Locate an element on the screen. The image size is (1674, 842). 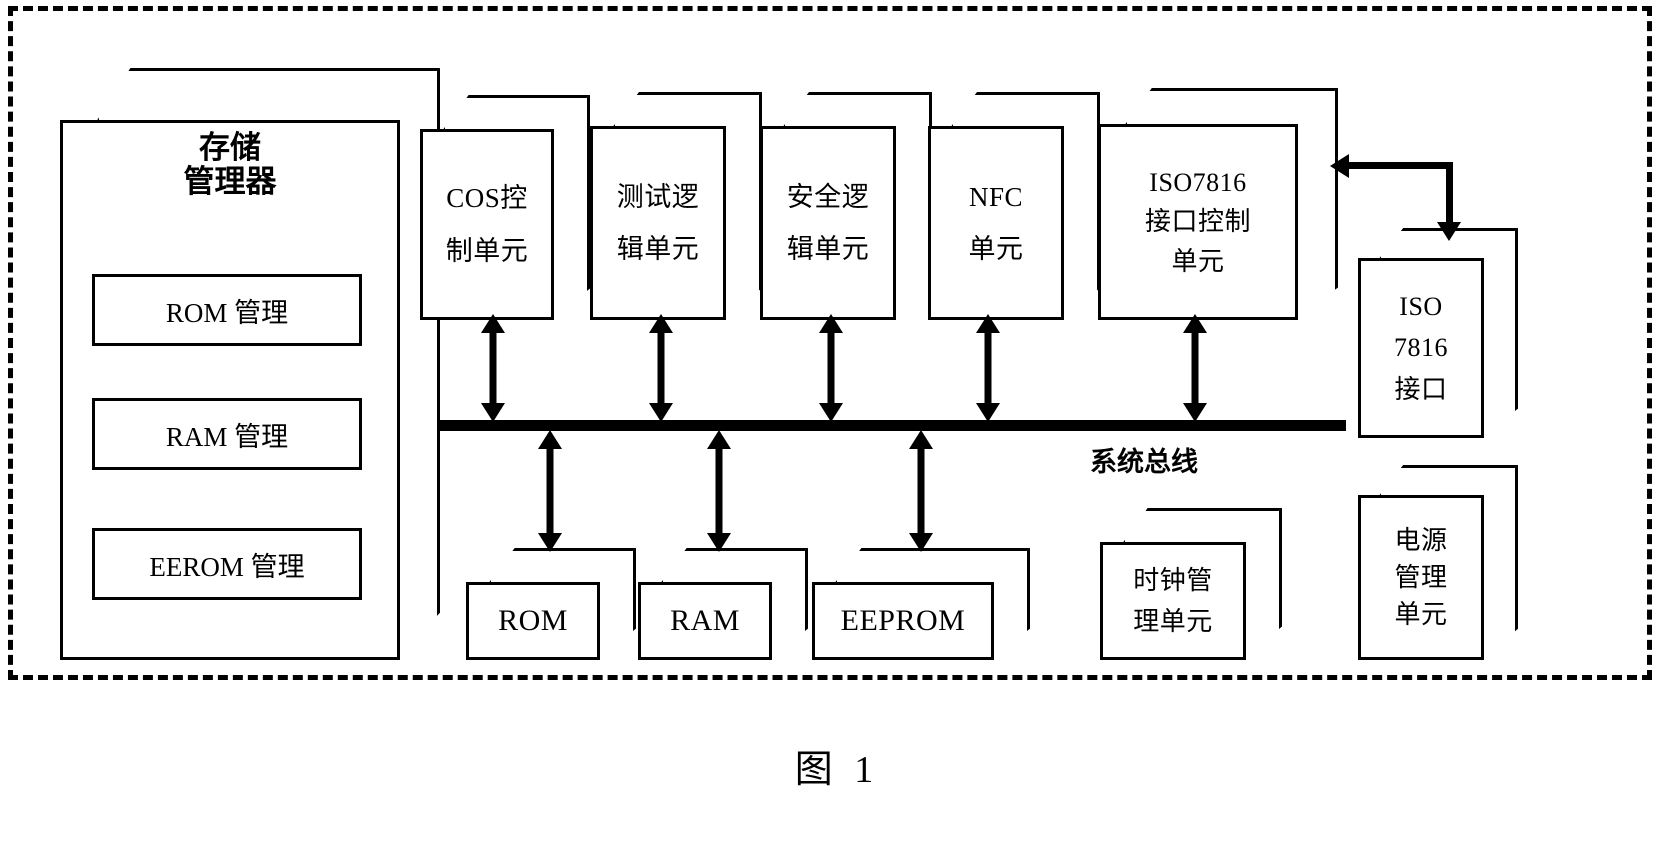
ram-memory-box: RAM is located at coordinates (723, 604).